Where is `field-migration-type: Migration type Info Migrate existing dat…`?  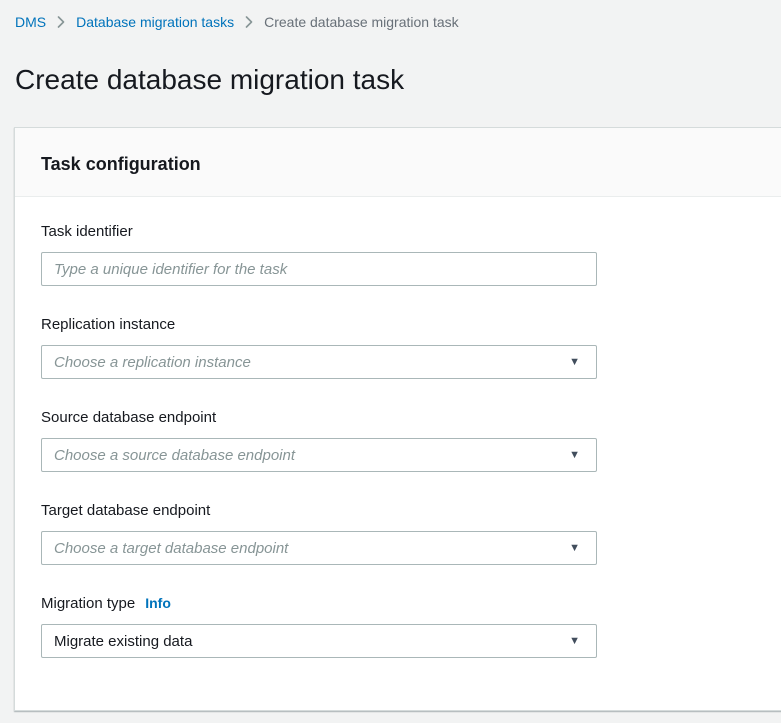 field-migration-type: Migration type Info Migrate existing dat… is located at coordinates (398, 626).